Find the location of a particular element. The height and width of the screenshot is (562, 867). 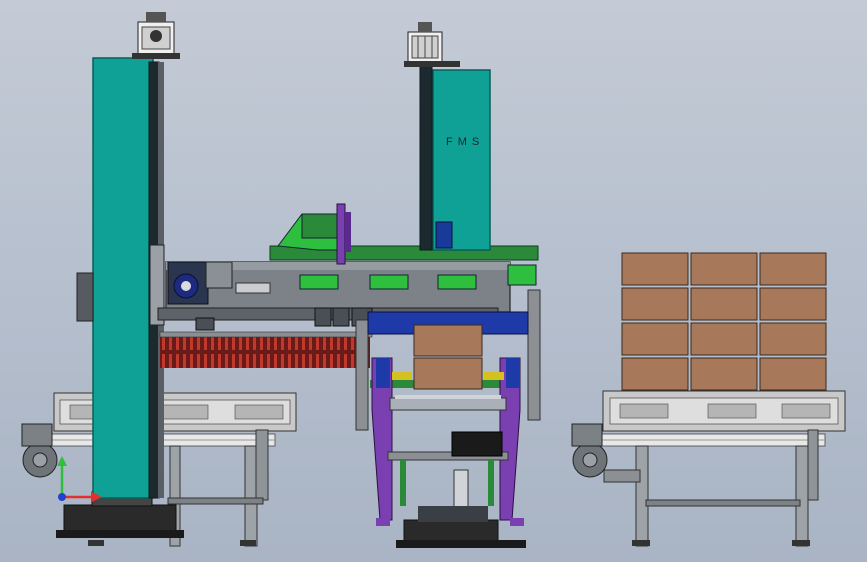

pallet-stack is located at coordinates (724, 321).